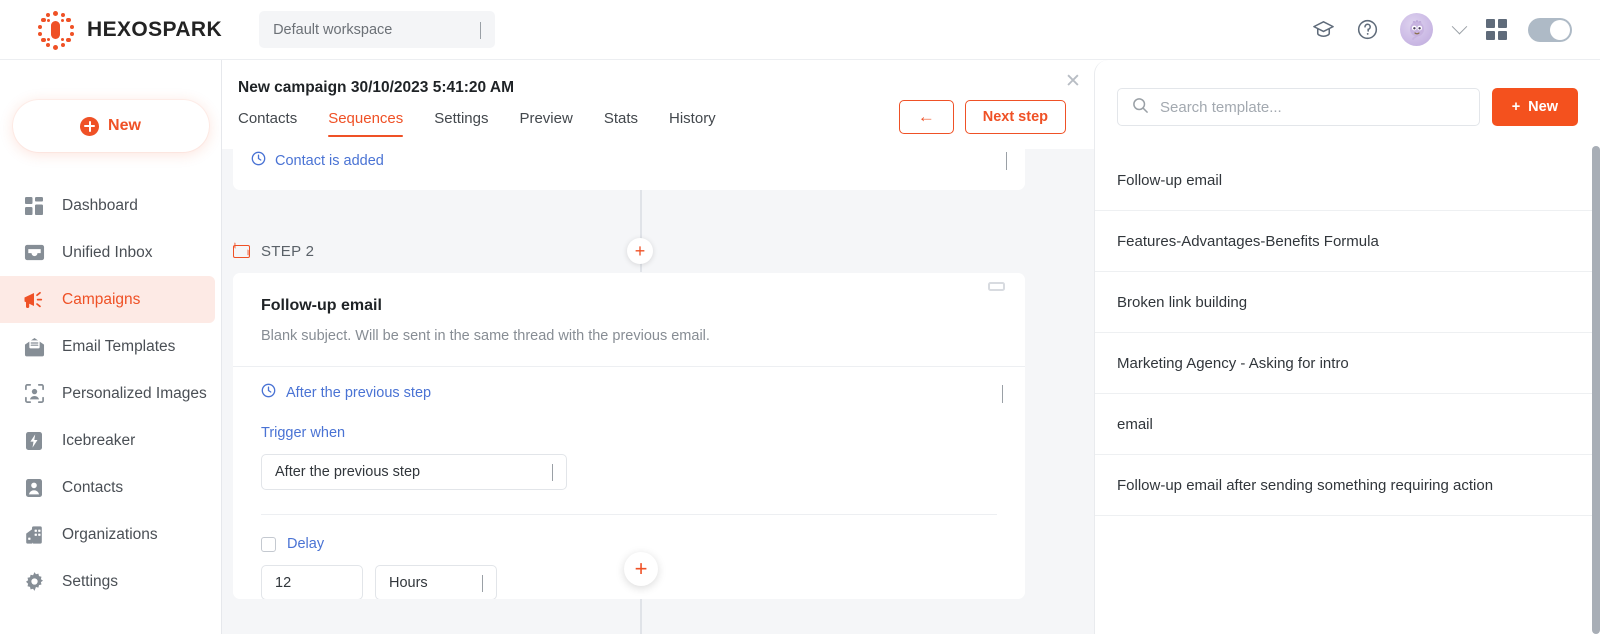 The image size is (1600, 634). What do you see at coordinates (436, 582) in the screenshot?
I see `delay-unit-select: Hours` at bounding box center [436, 582].